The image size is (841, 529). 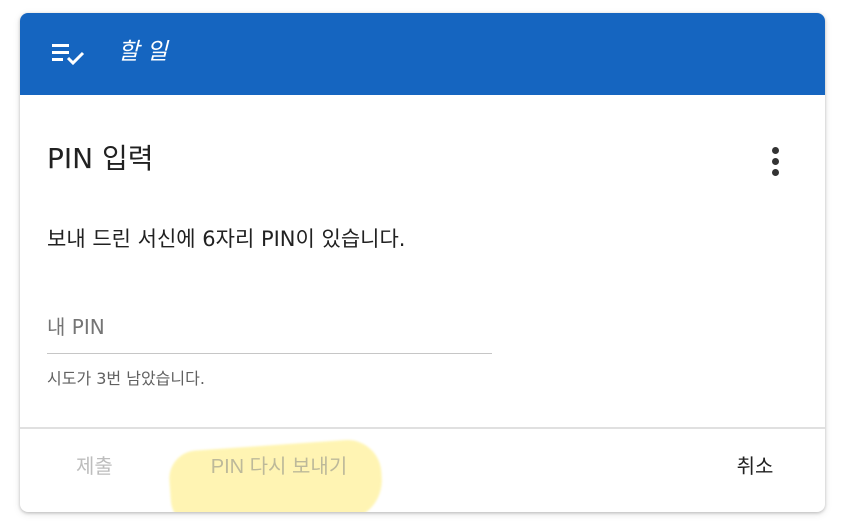 I want to click on more-vert-icon, so click(x=775, y=150).